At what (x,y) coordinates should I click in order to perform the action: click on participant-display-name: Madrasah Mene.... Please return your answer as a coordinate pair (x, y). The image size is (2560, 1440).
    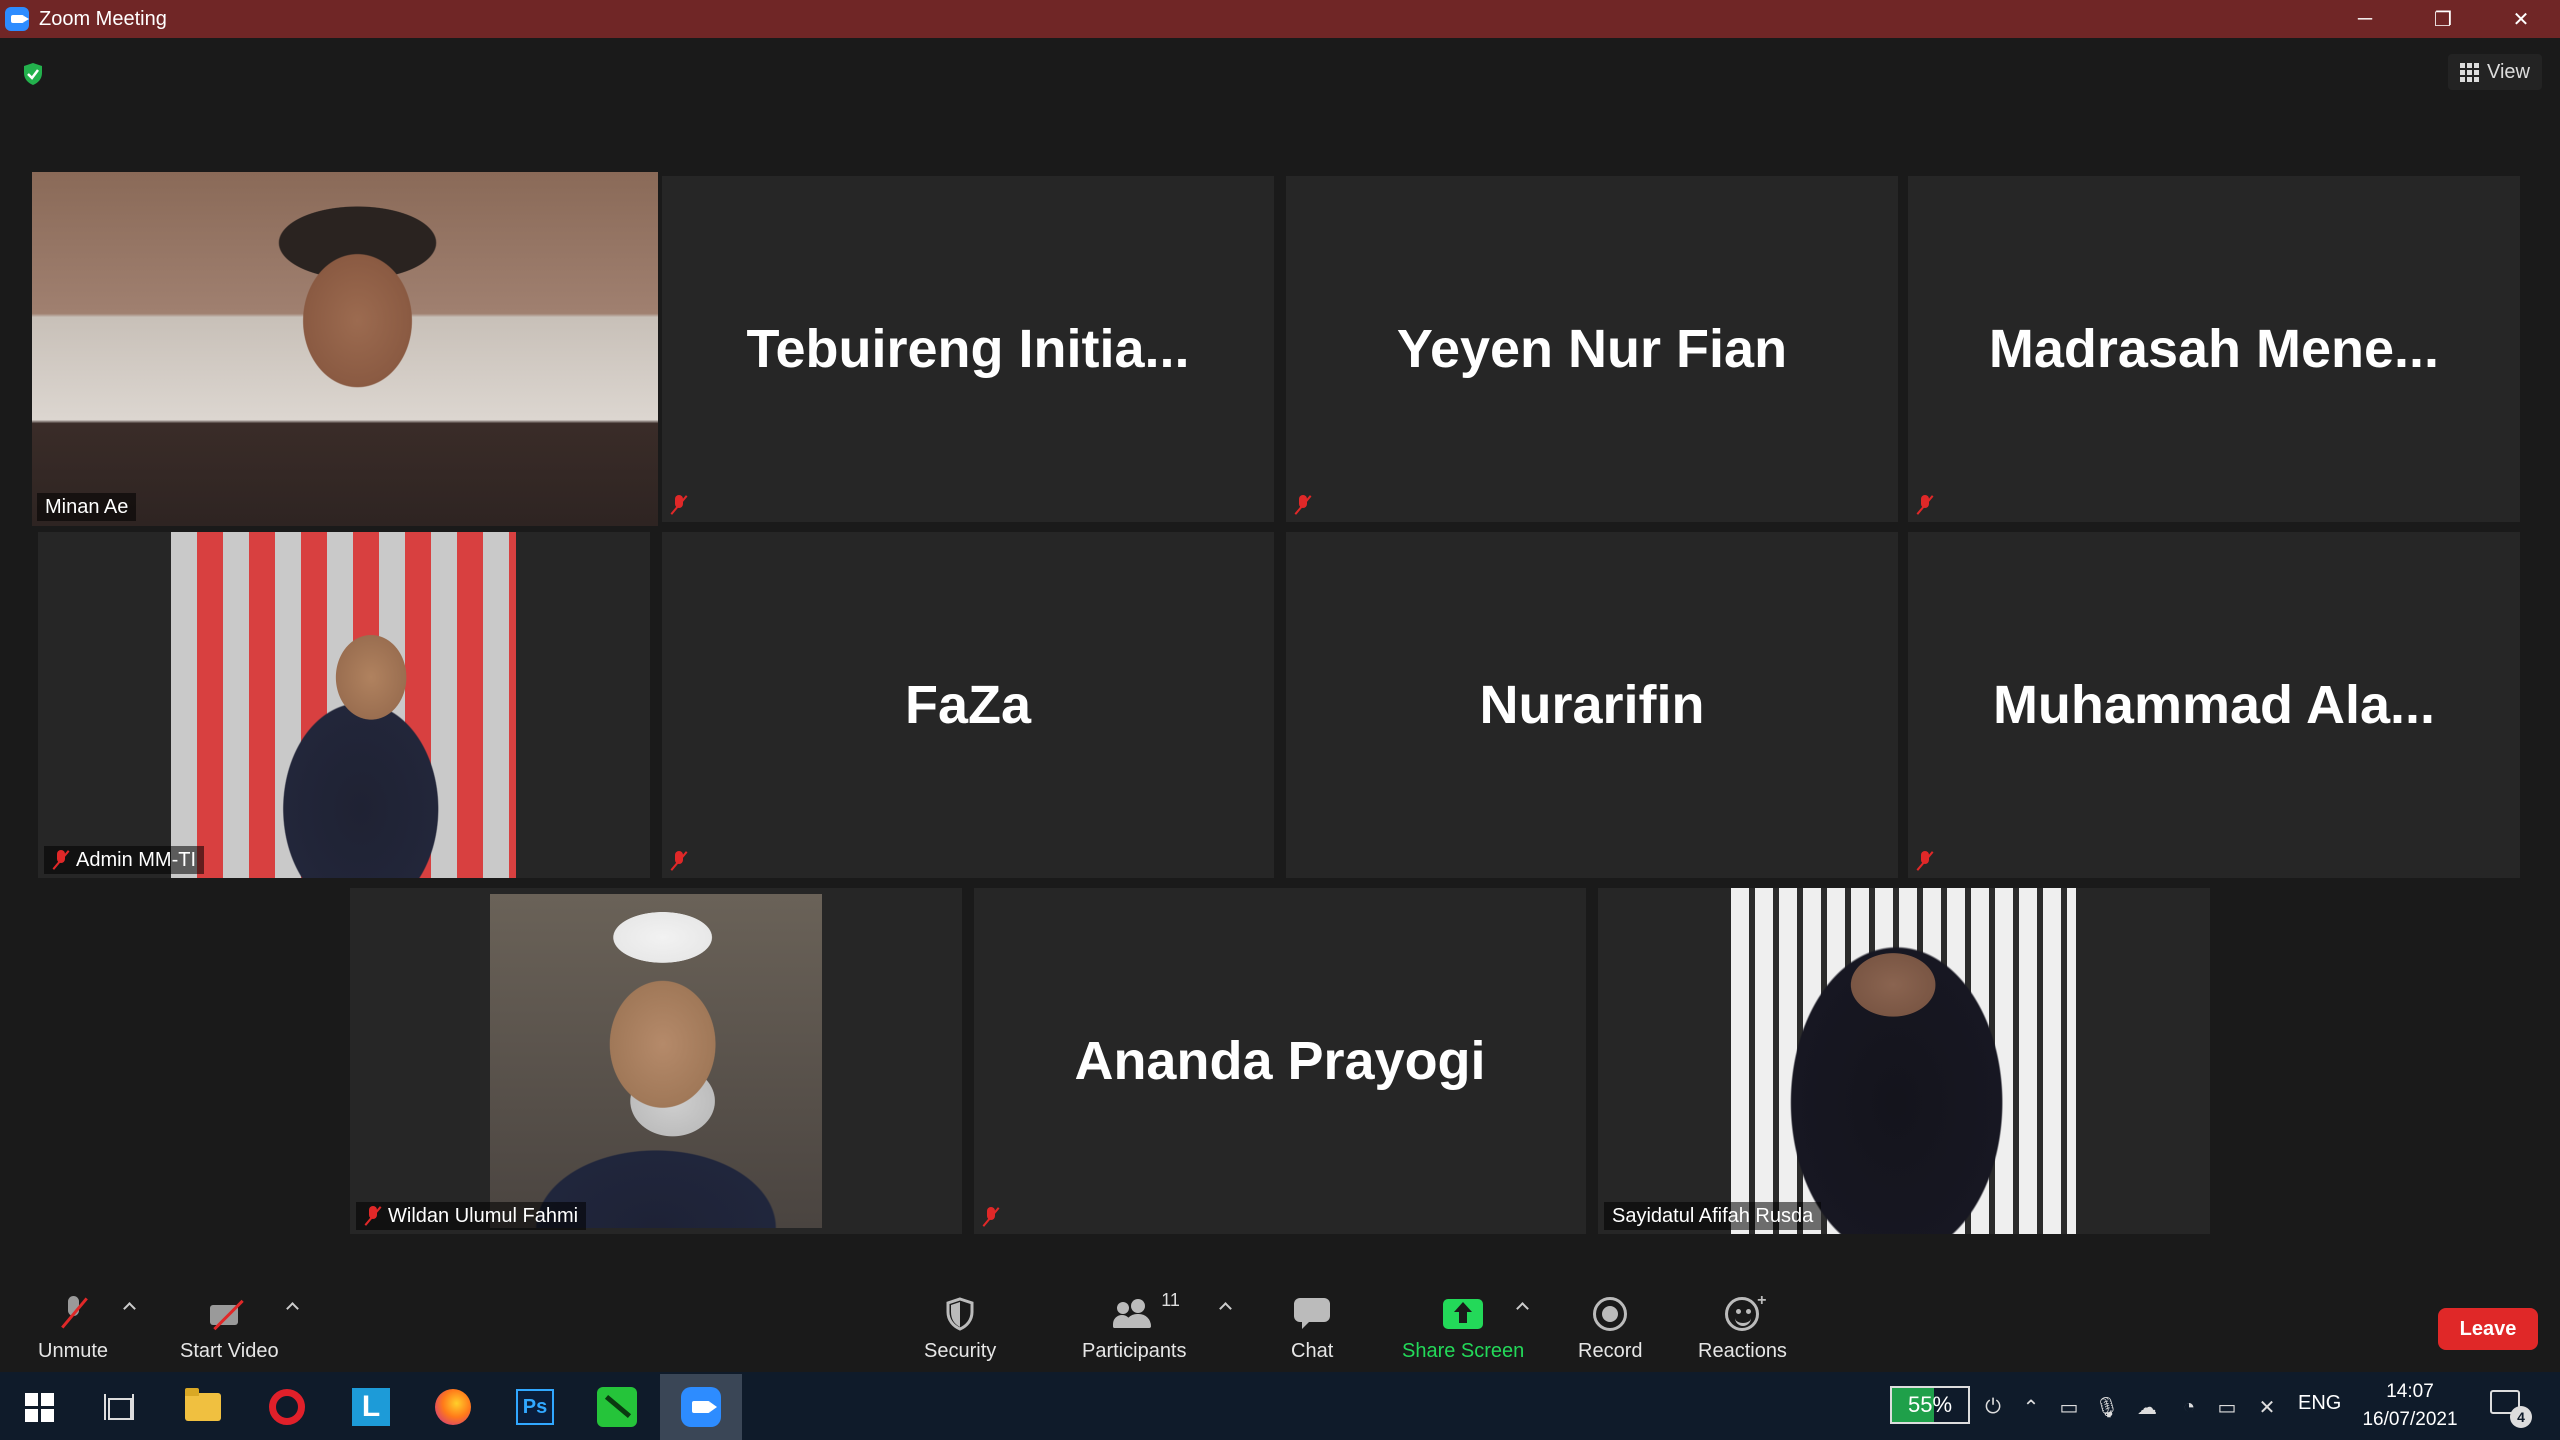
    Looking at the image, I should click on (2214, 349).